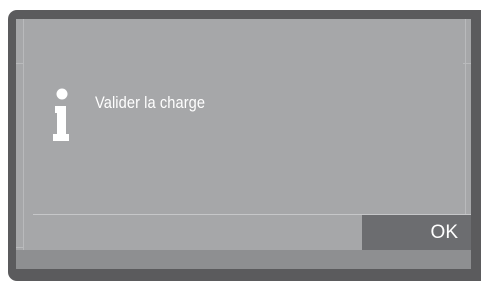 The height and width of the screenshot is (281, 481). What do you see at coordinates (416, 232) in the screenshot?
I see `ok-button: OK` at bounding box center [416, 232].